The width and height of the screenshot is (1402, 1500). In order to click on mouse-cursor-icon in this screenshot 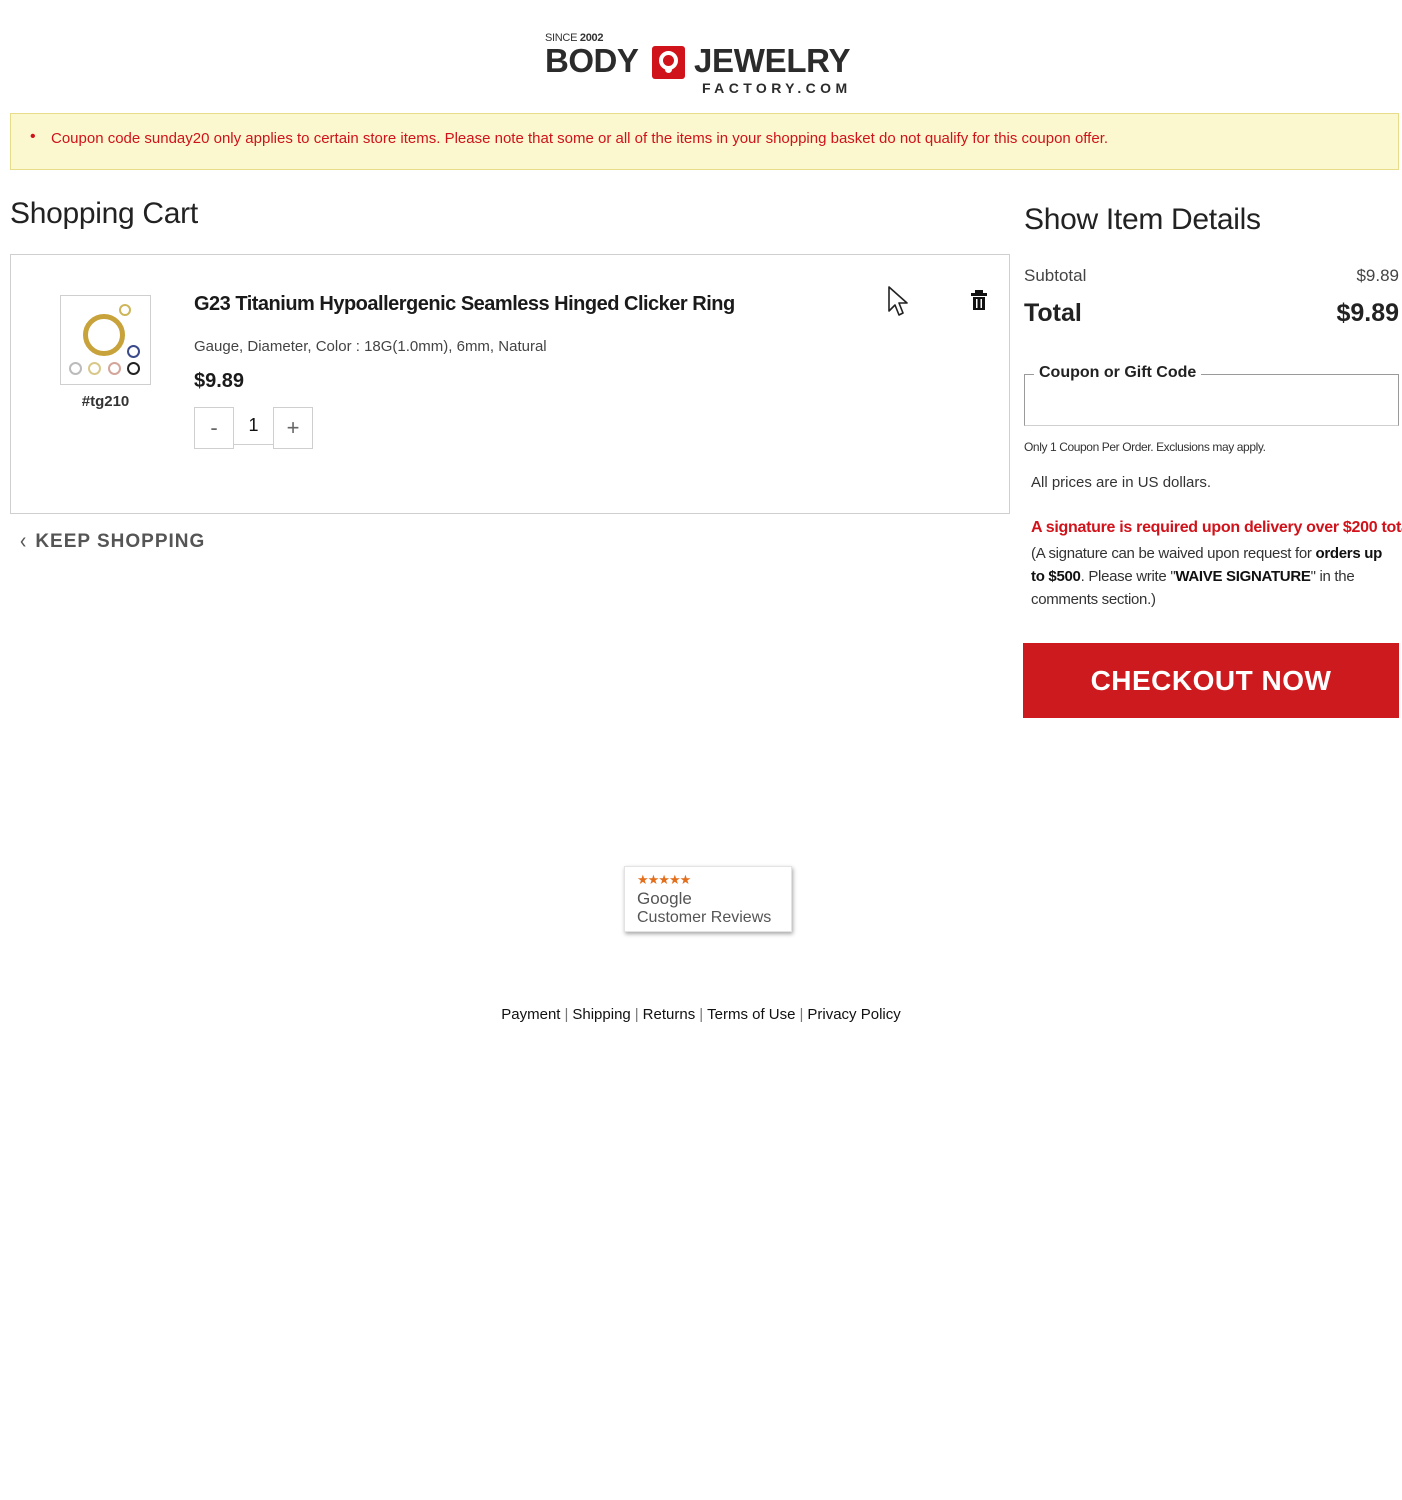, I will do `click(898, 301)`.